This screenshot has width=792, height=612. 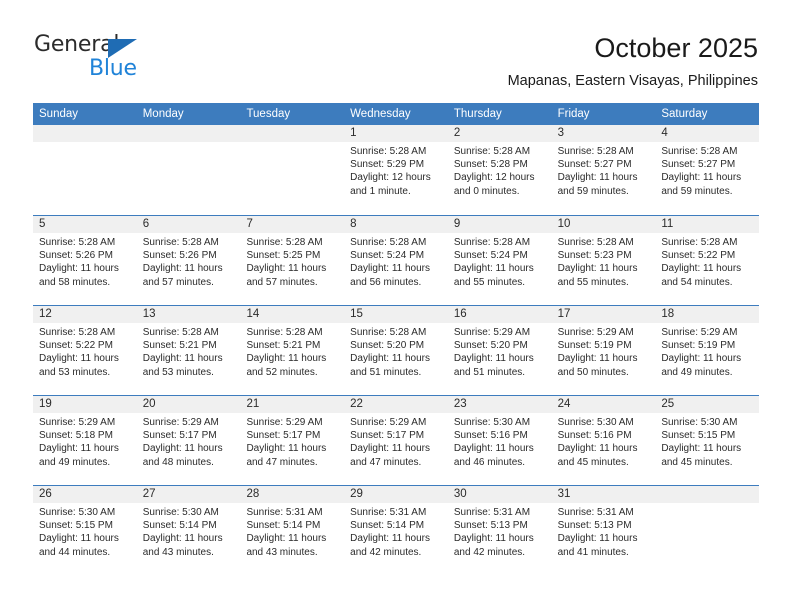 I want to click on page-title: October 2025, so click(x=676, y=48).